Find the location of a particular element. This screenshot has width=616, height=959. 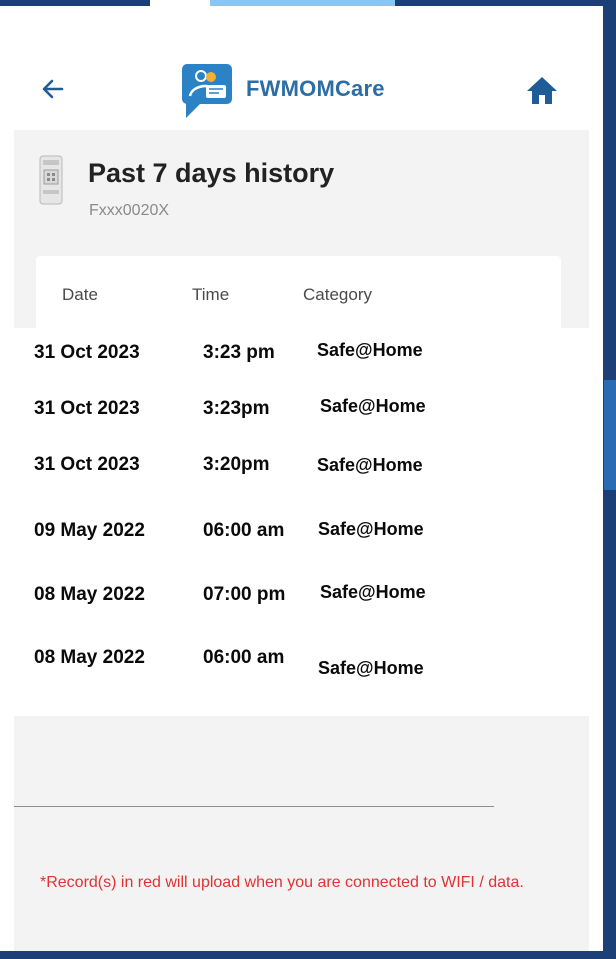

app-brand-name: FWMOMCare is located at coordinates (315, 88).